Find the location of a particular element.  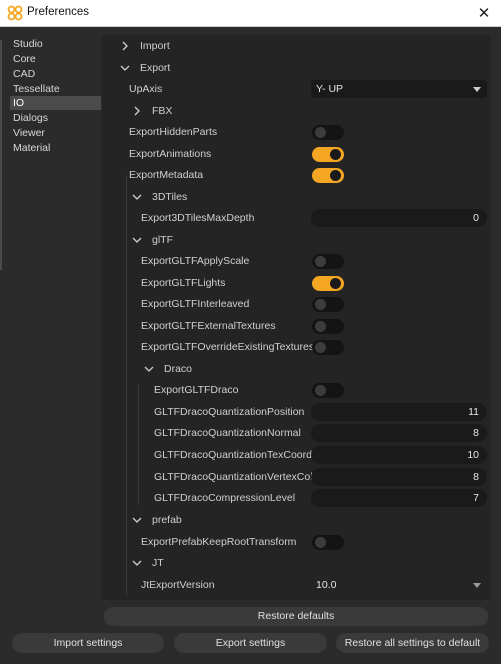

sidebar-scroll-strip is located at coordinates (1, 155).